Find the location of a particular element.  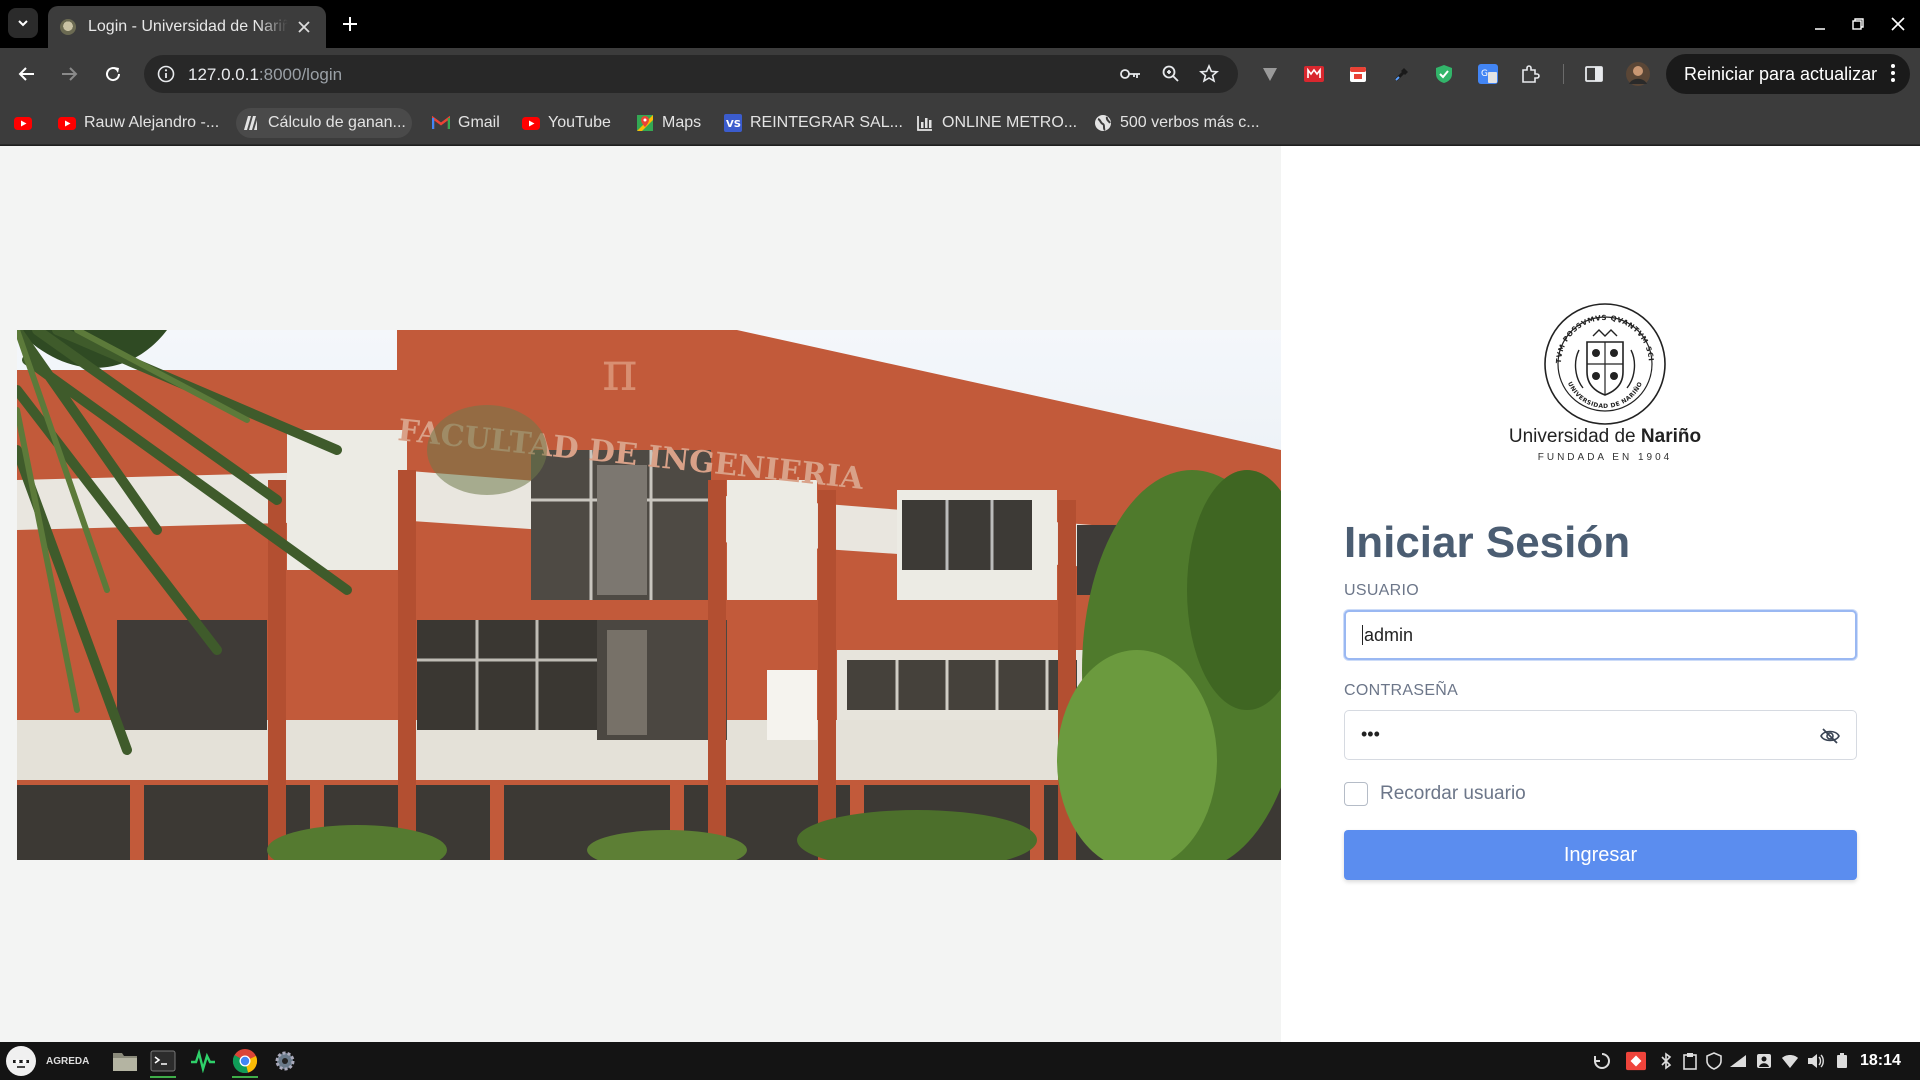

chevron-down-icon is located at coordinates (23, 23).